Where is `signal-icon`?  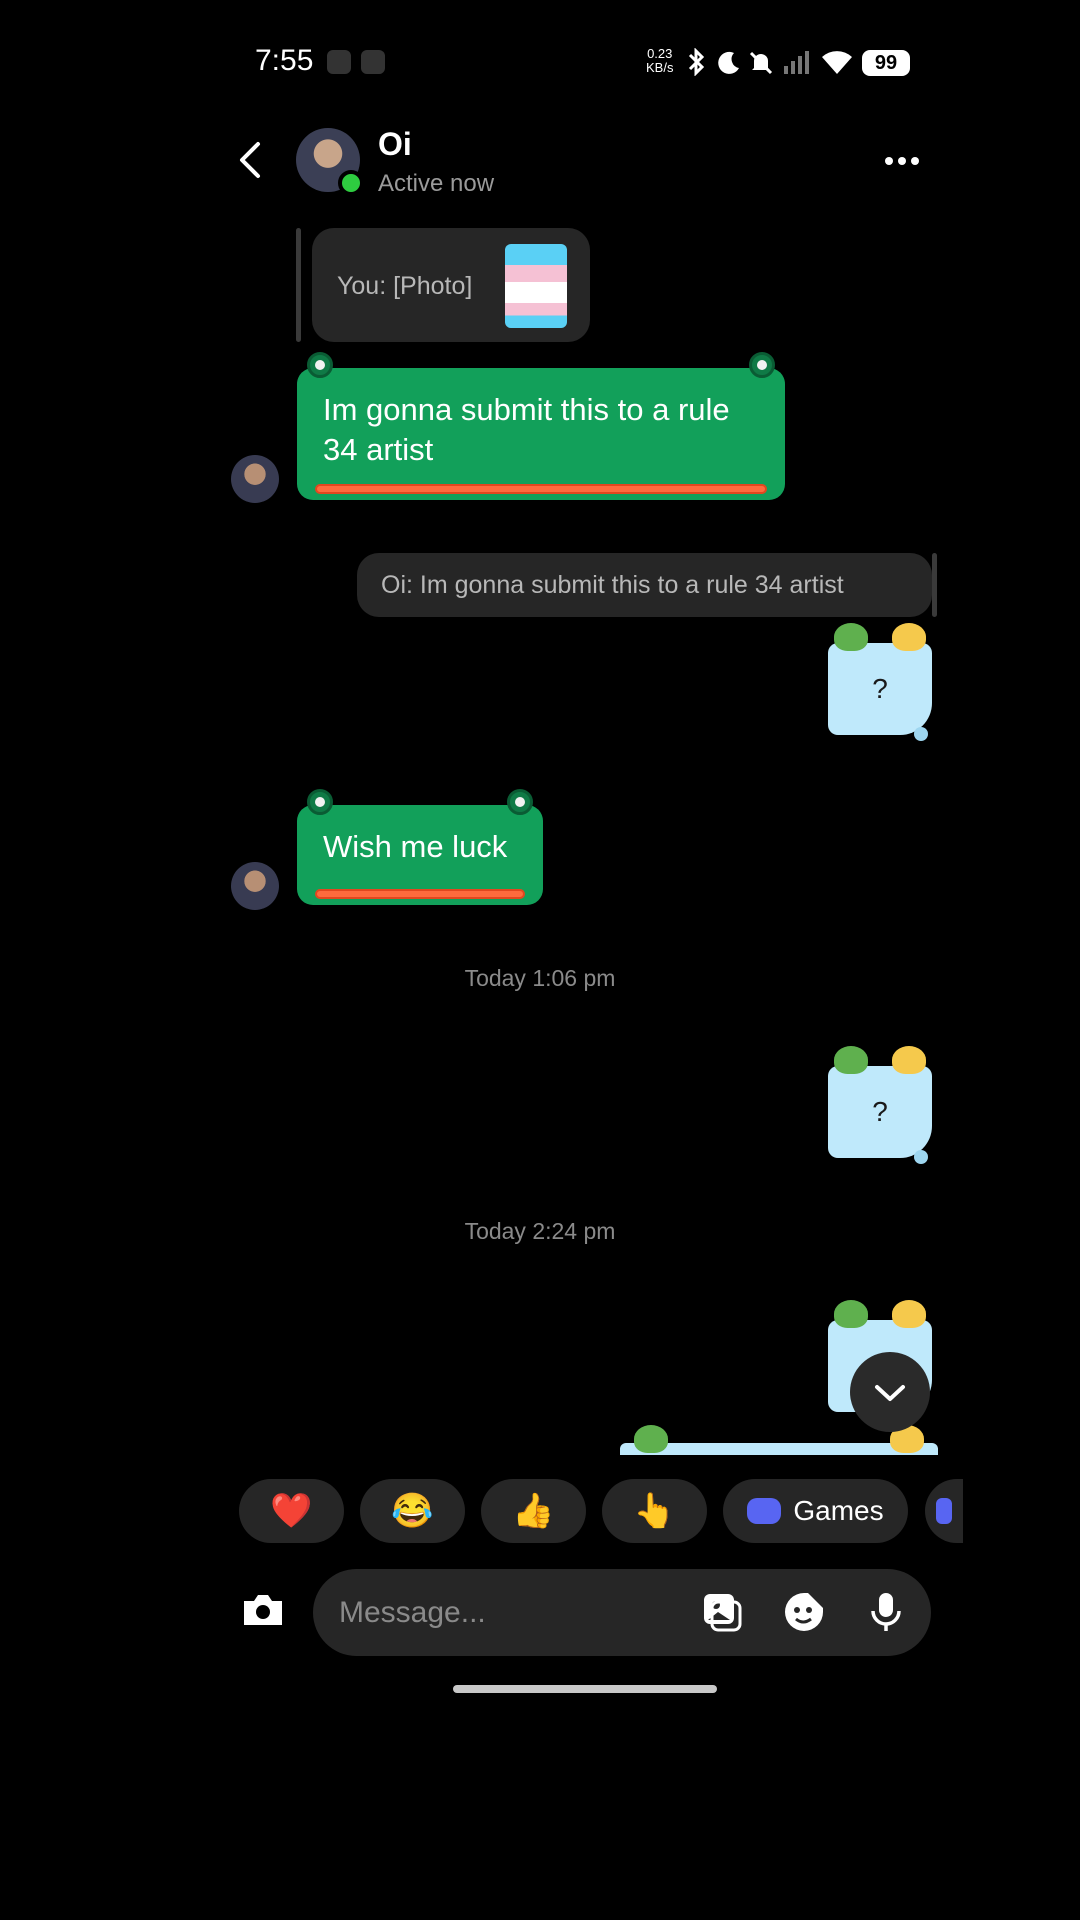 signal-icon is located at coordinates (796, 64).